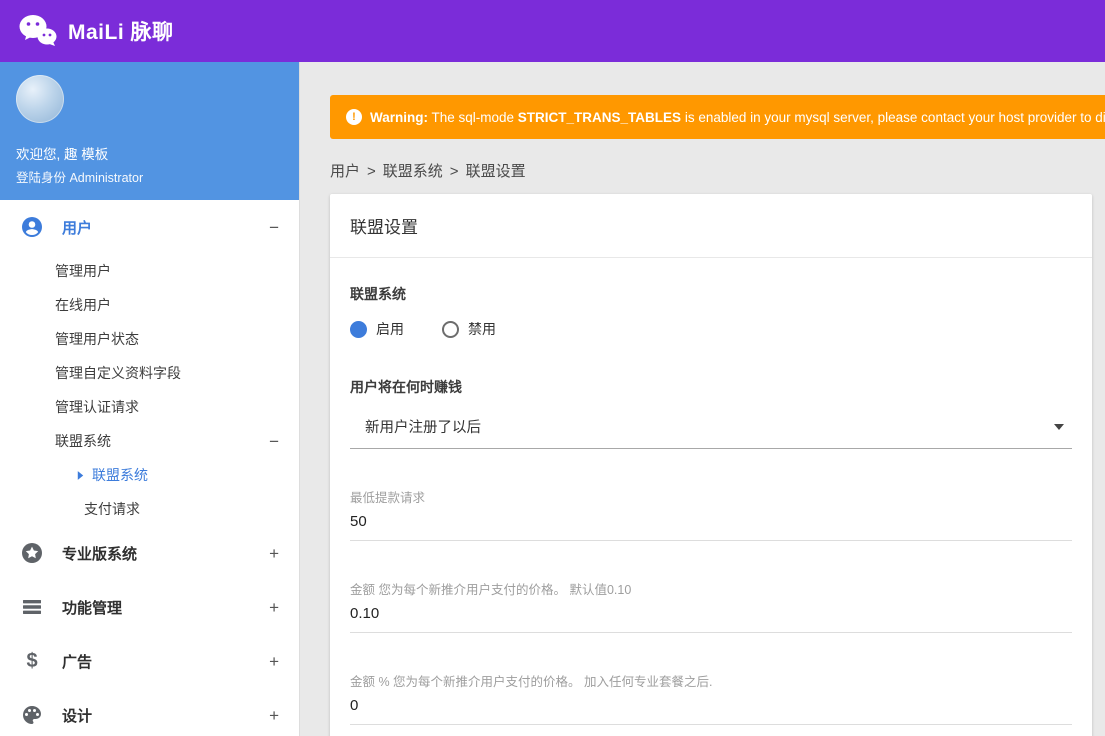 This screenshot has width=1105, height=736. I want to click on sidebar-item-label: 管理用户状态, so click(97, 339).